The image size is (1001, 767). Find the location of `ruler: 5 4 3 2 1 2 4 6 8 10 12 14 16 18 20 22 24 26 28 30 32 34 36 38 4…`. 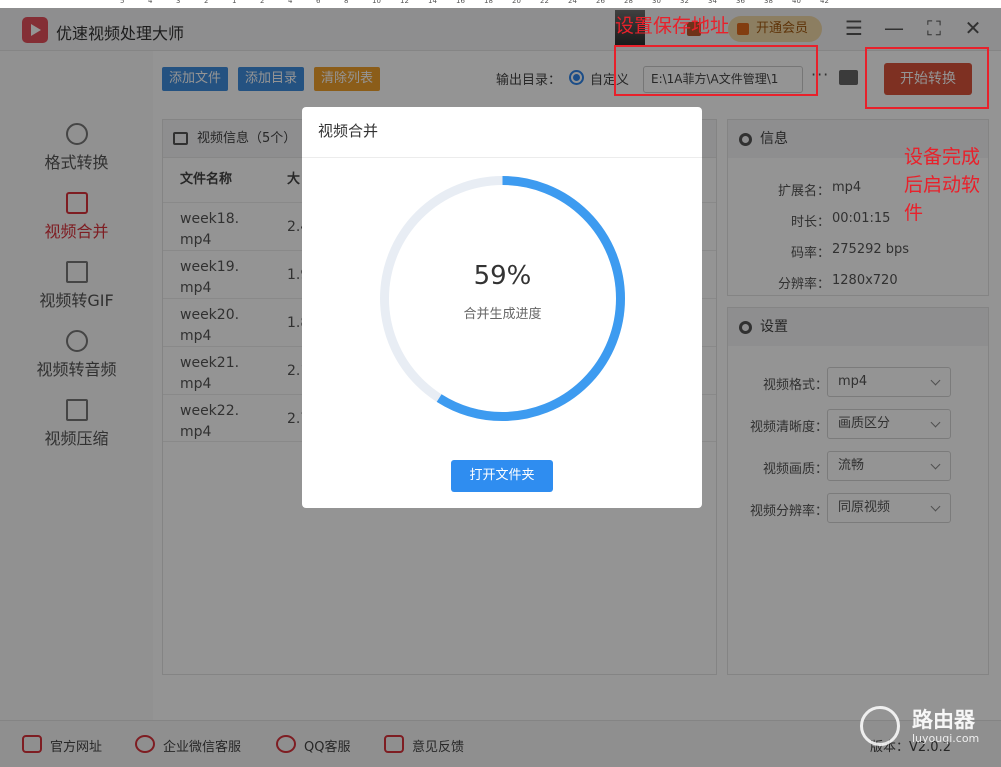

ruler: 5 4 3 2 1 2 4 6 8 10 12 14 16 18 20 22 24 26 28 30 32 34 36 38 4… is located at coordinates (500, 4).